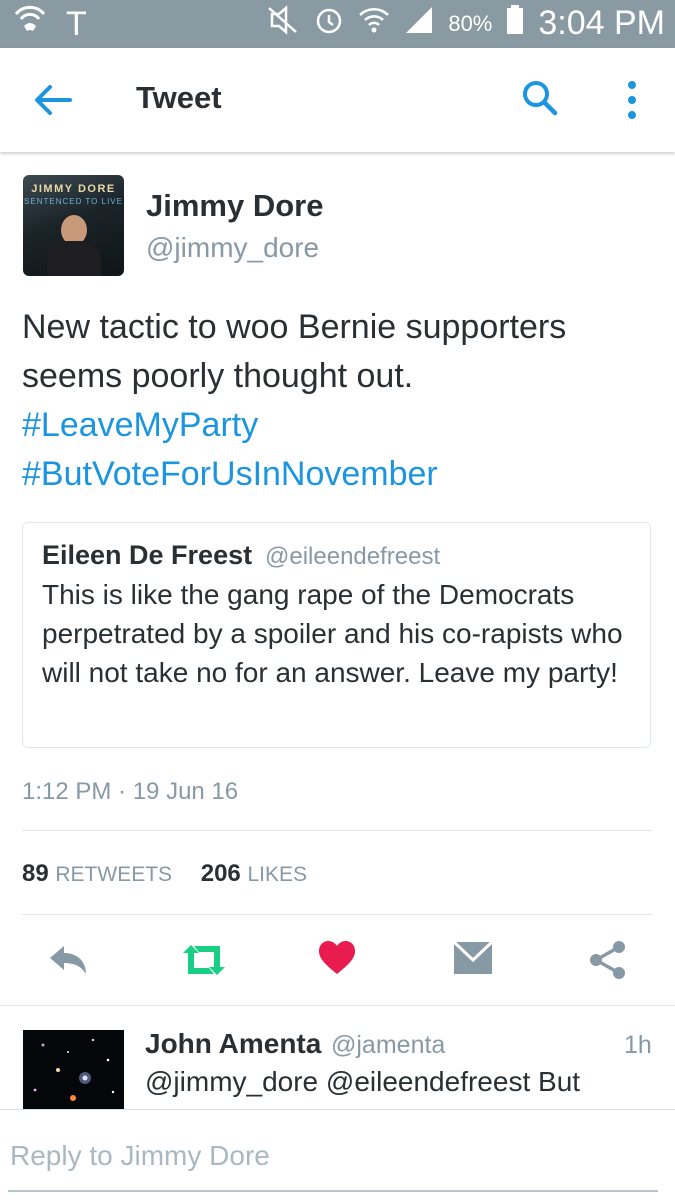  I want to click on retweet-icon, so click(204, 960).